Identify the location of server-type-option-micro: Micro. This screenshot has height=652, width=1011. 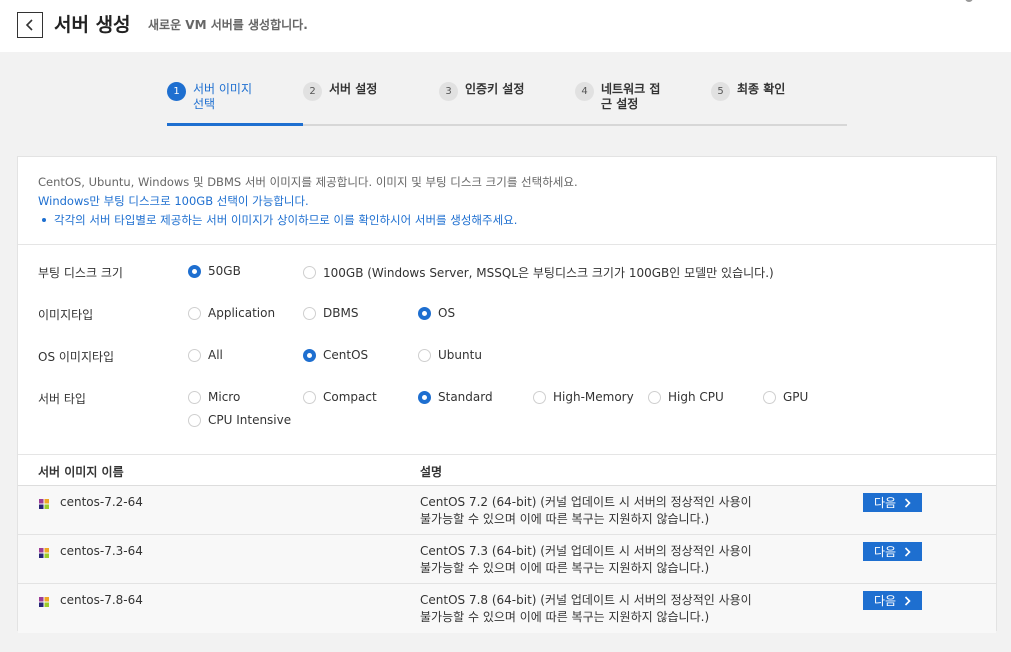
(214, 397).